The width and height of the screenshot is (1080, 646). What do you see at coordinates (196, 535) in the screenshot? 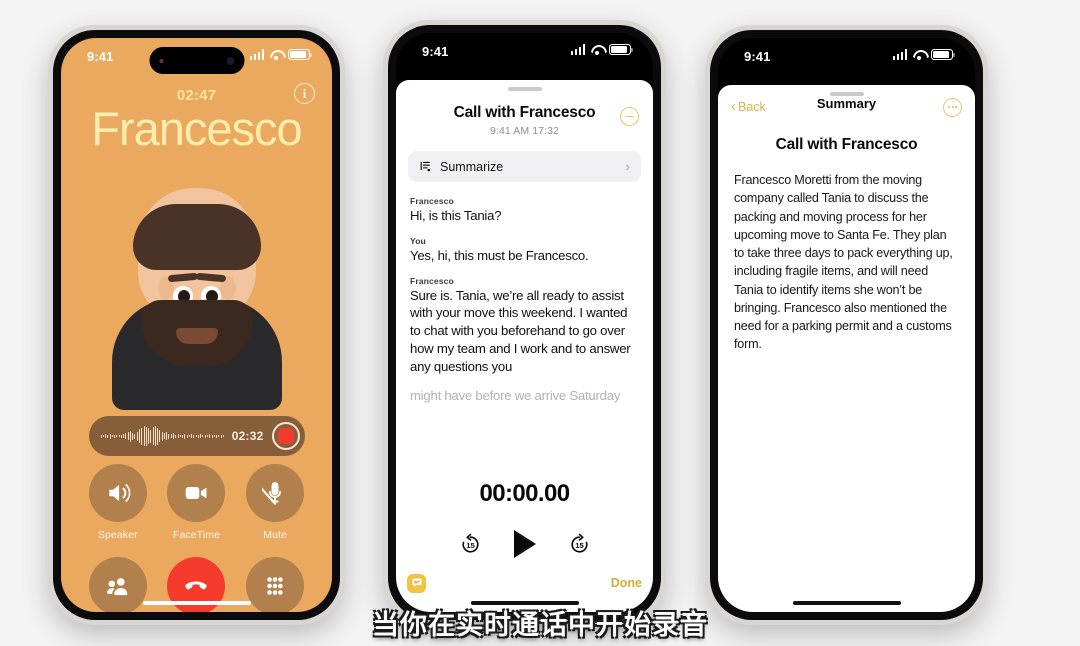
I see `facetime-label: FaceTime` at bounding box center [196, 535].